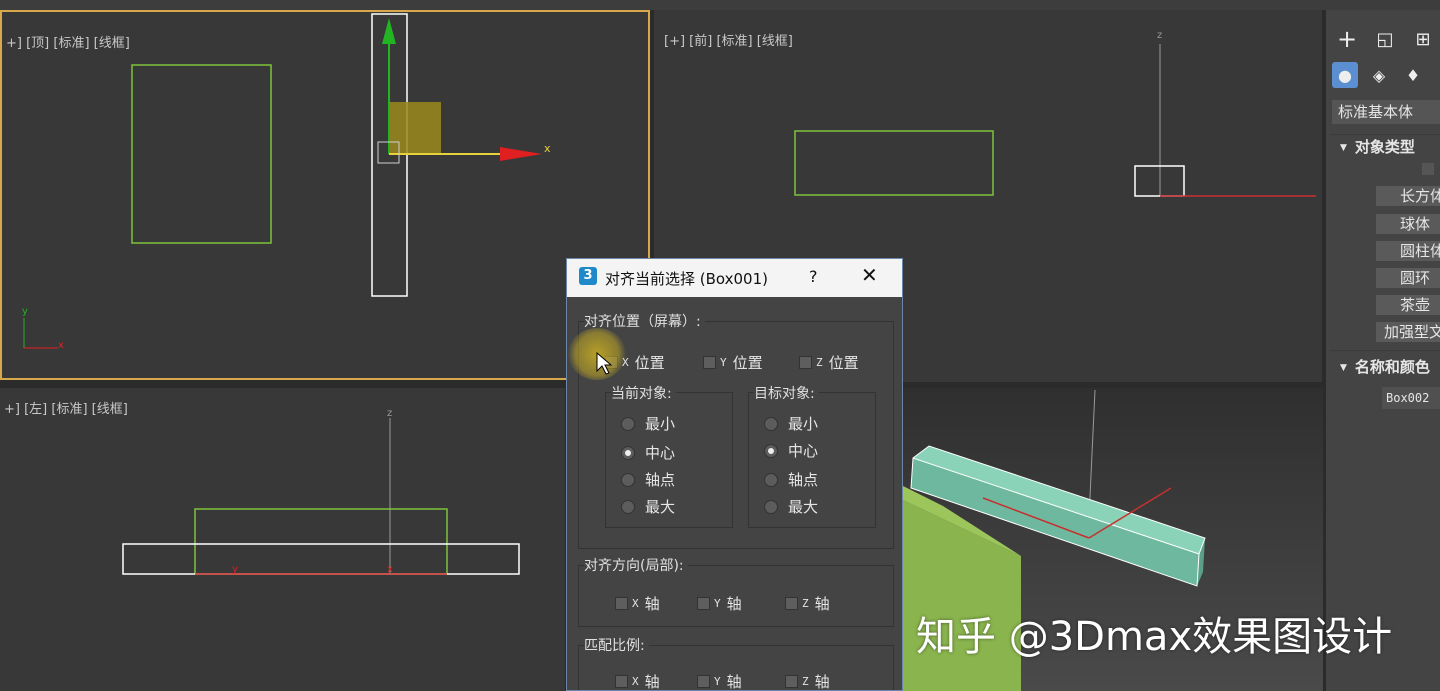  What do you see at coordinates (415, 128) in the screenshot?
I see `gizmo-xy-plane` at bounding box center [415, 128].